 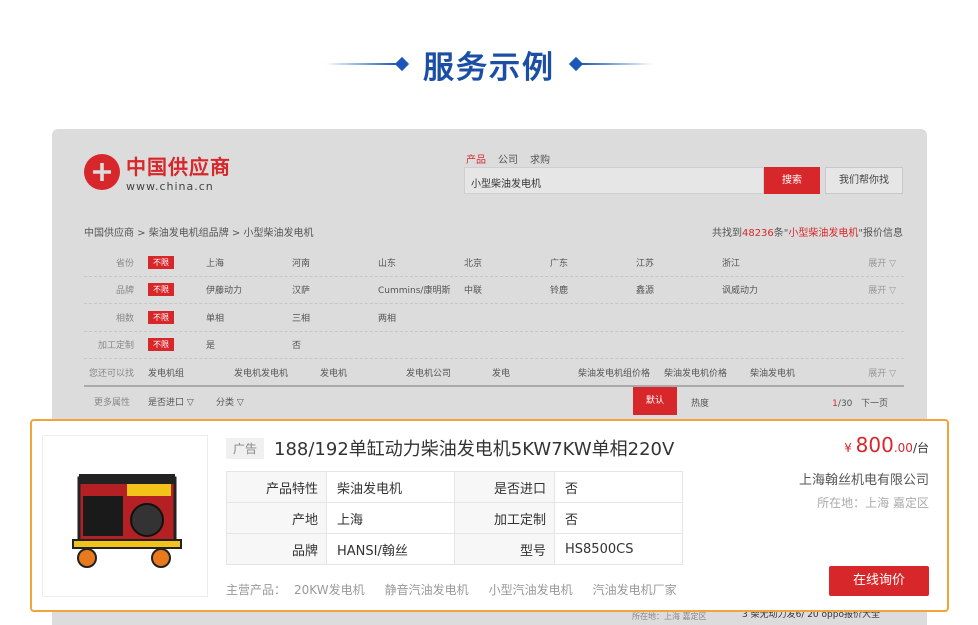 What do you see at coordinates (679, 289) in the screenshot?
I see `filter-option: 鑫源` at bounding box center [679, 289].